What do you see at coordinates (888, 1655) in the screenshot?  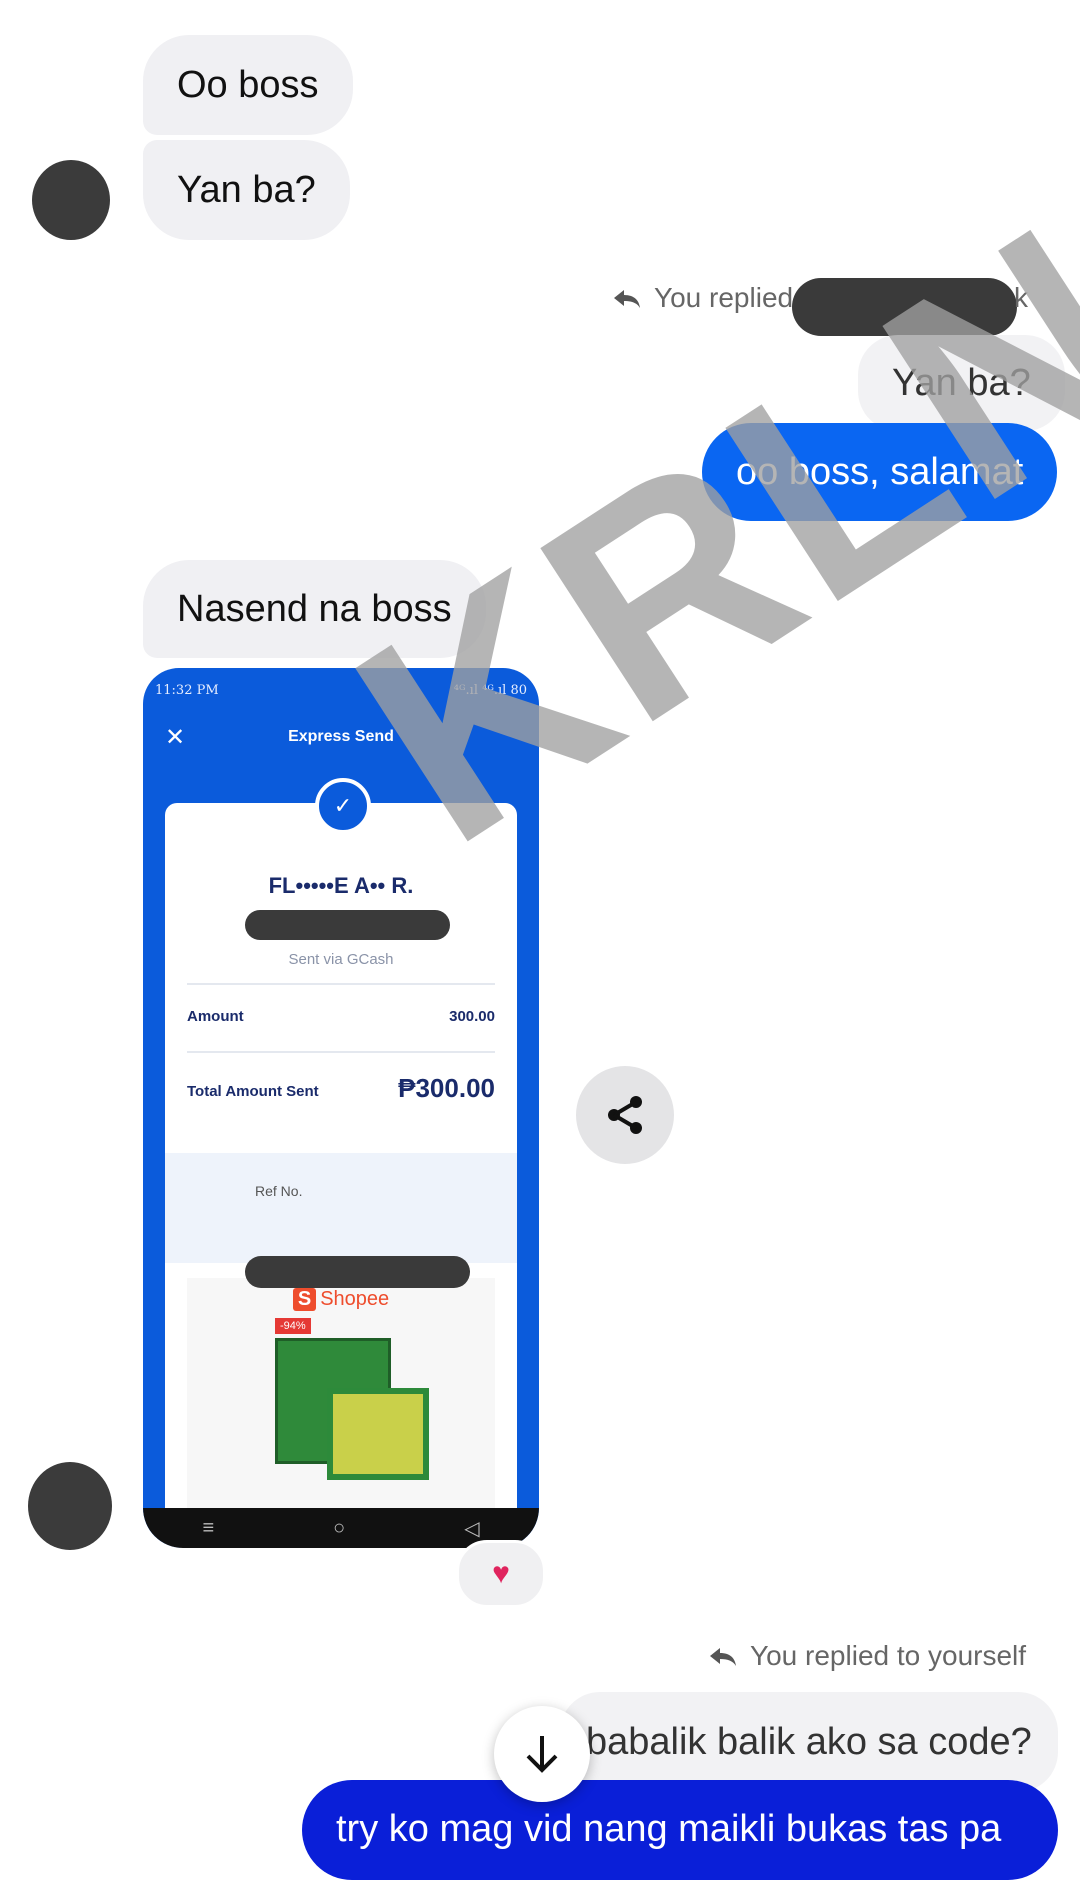 I see `reply-label-text: You replied to yourself` at bounding box center [888, 1655].